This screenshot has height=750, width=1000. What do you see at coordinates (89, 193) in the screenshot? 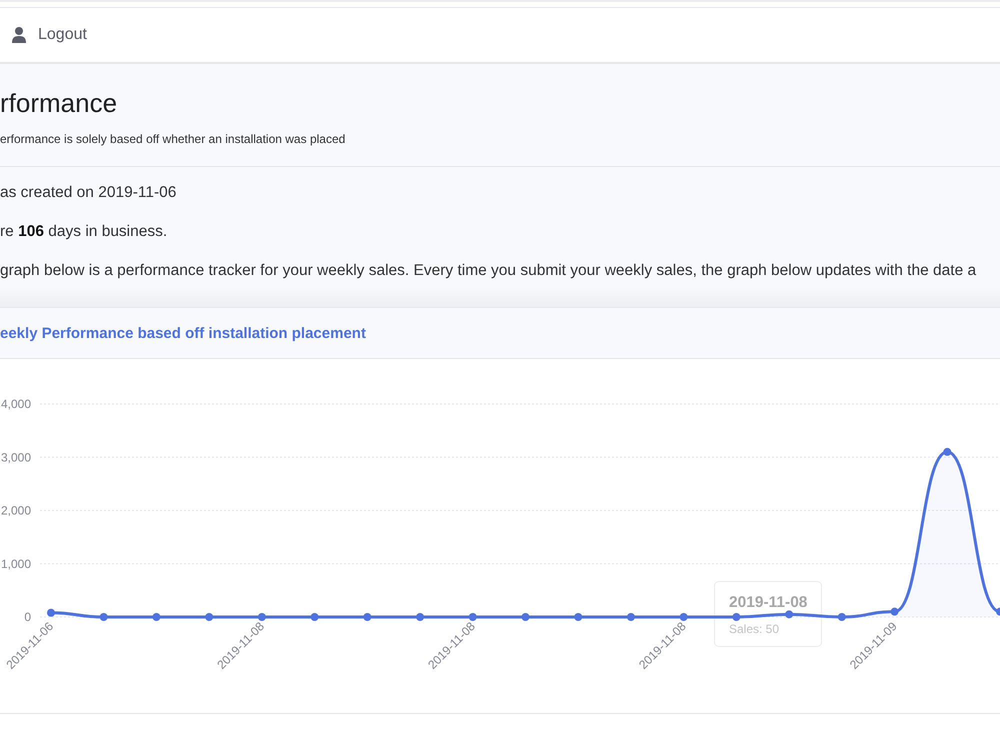
I see `info-text: as created on 2019-11-06` at bounding box center [89, 193].